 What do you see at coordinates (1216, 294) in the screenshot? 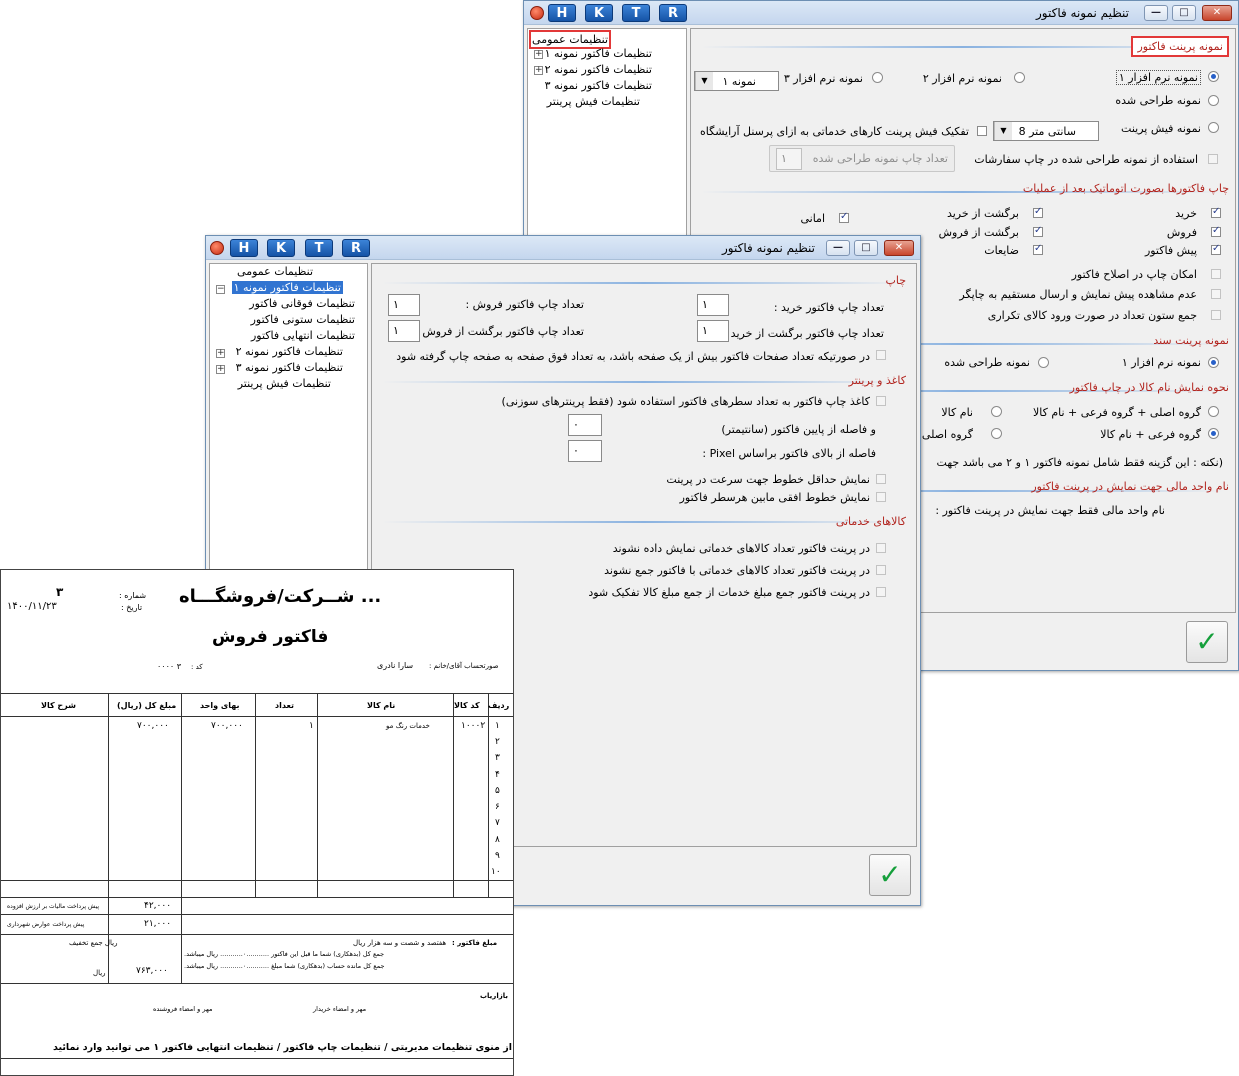
I see `checkbox-no-preview` at bounding box center [1216, 294].